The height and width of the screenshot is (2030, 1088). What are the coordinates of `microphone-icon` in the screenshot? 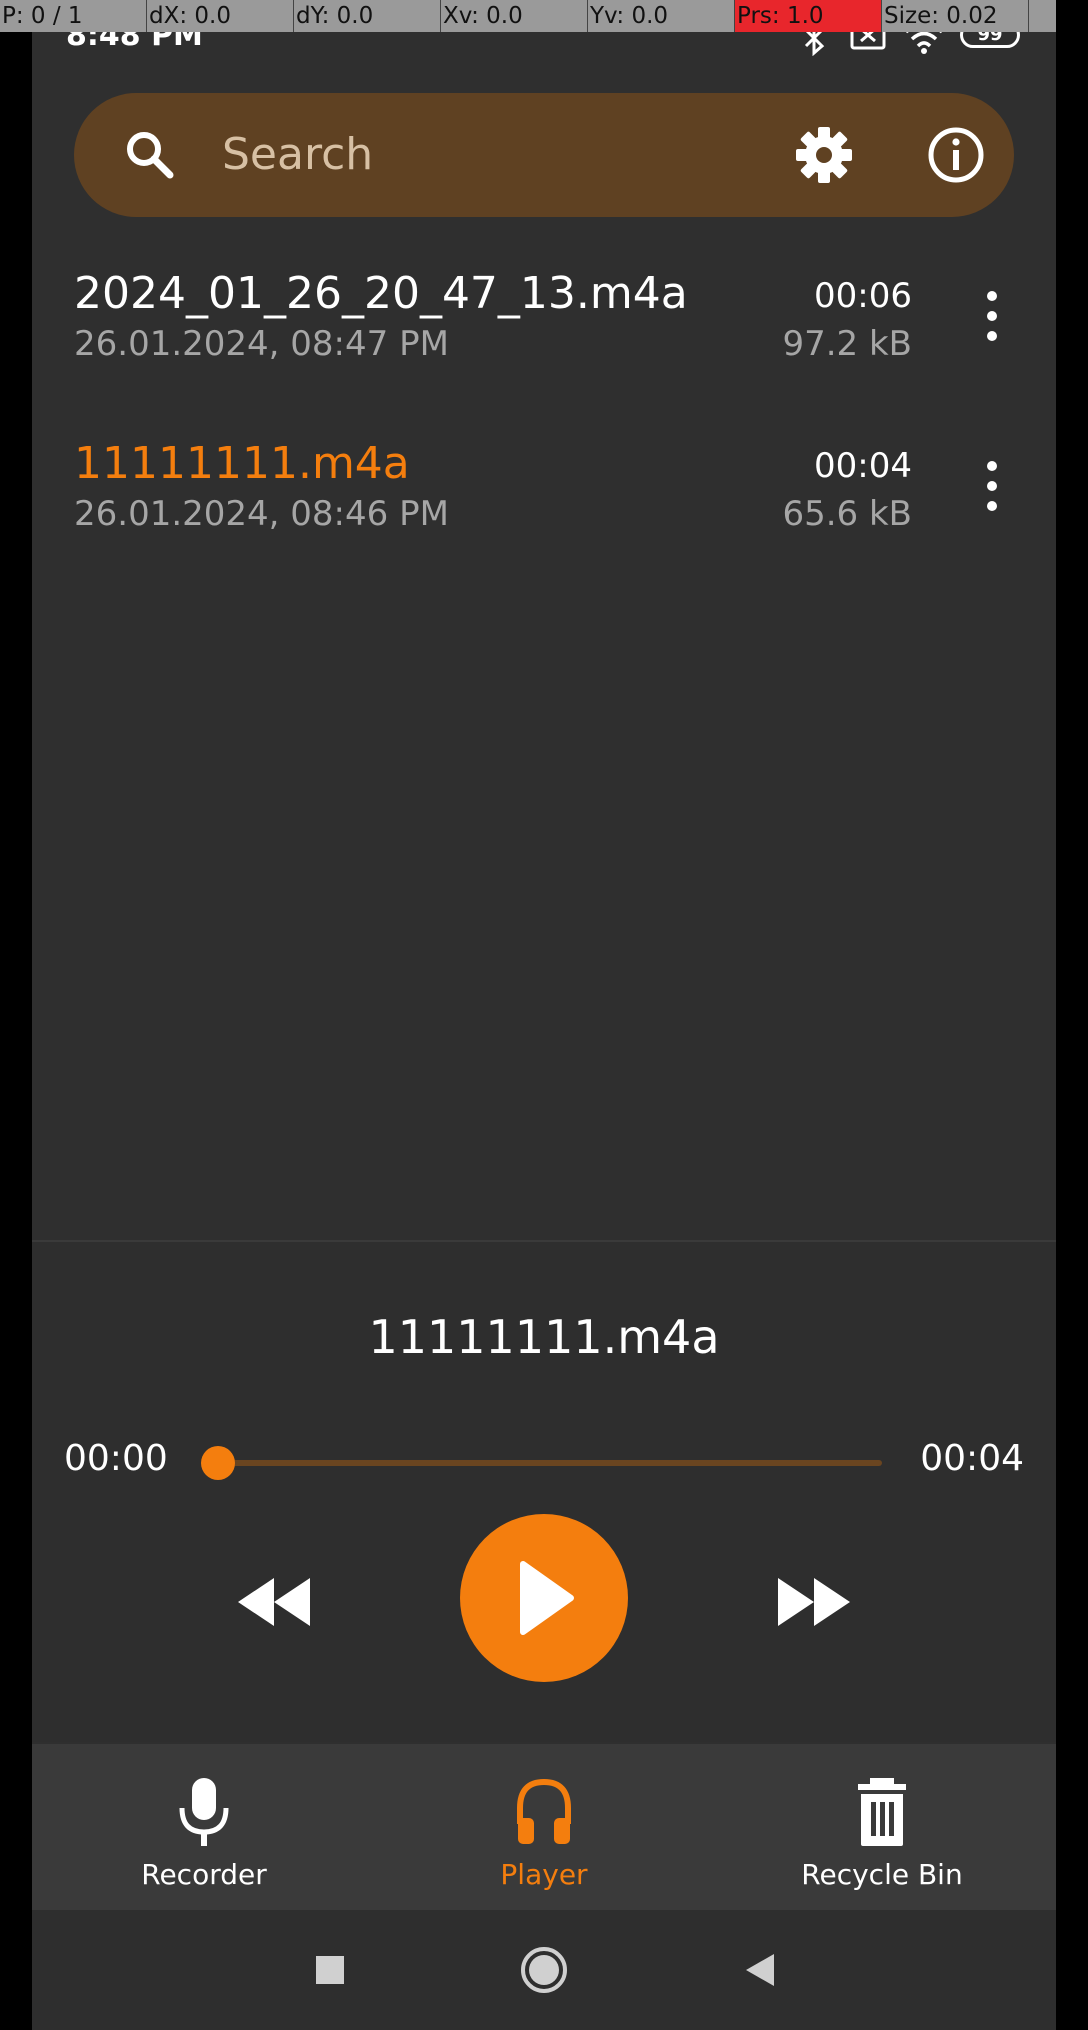 It's located at (204, 1812).